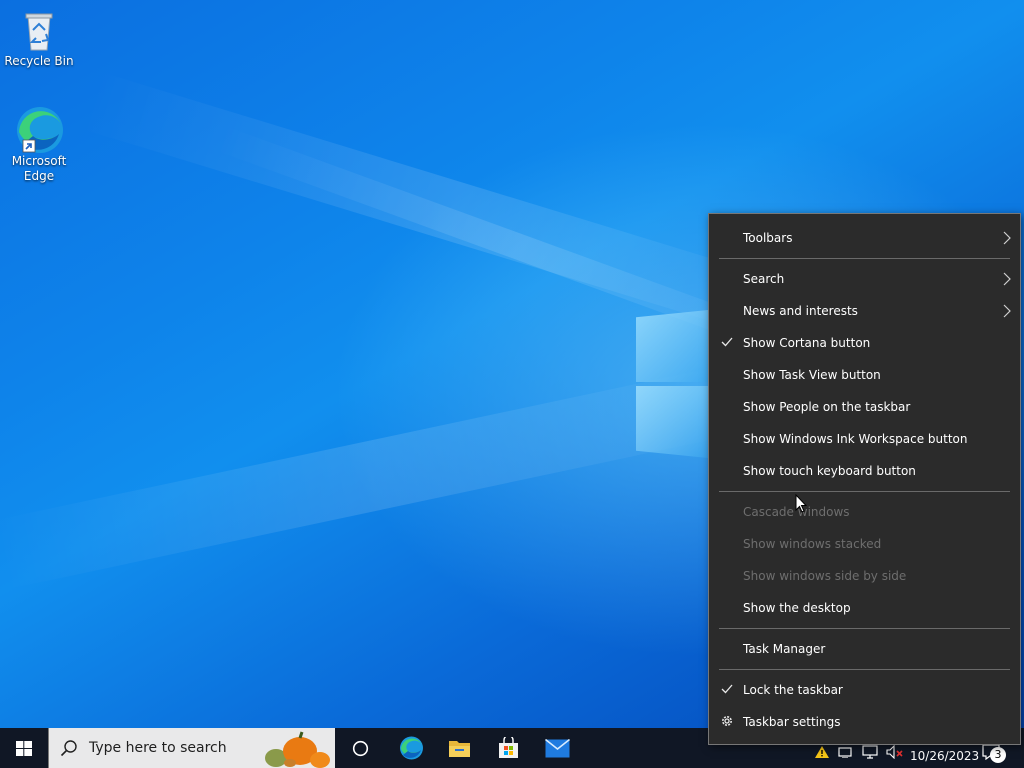  Describe the element at coordinates (864, 649) in the screenshot. I see `menu-item-task-manager: Task Manager` at that location.